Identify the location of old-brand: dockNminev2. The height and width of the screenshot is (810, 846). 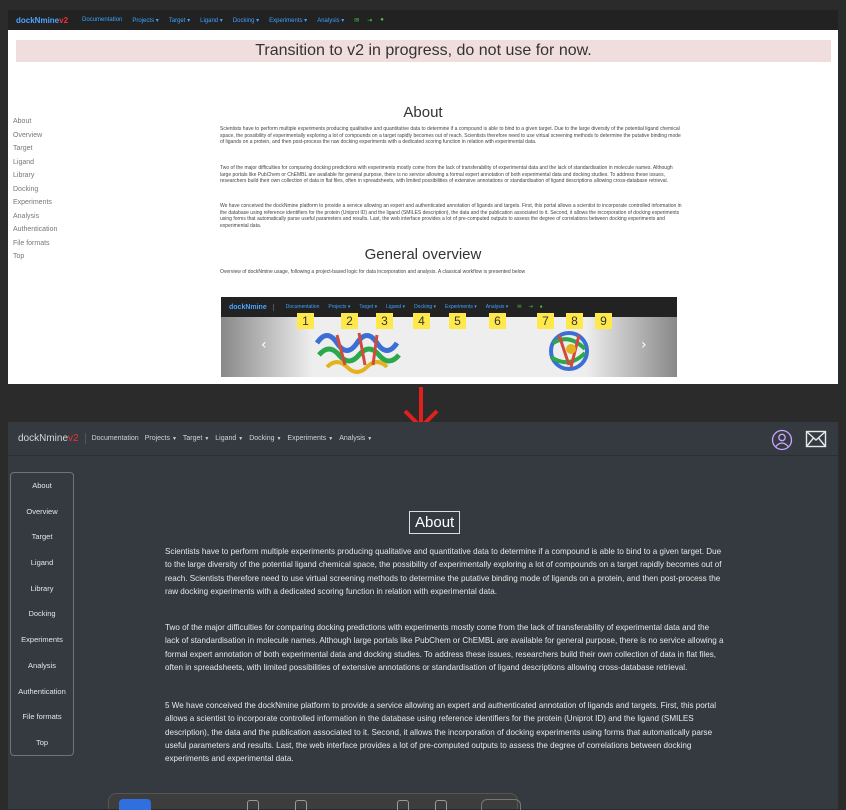
(42, 20).